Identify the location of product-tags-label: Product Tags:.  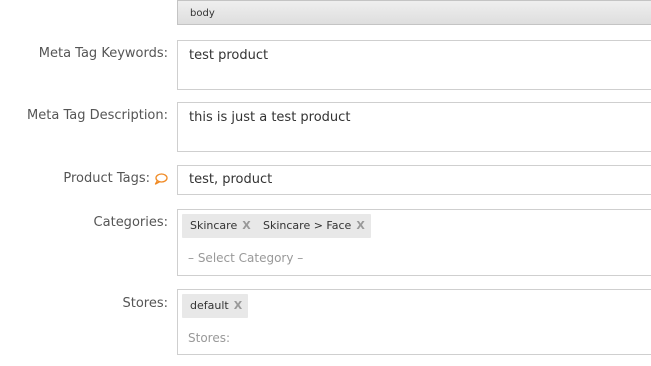
(115, 178).